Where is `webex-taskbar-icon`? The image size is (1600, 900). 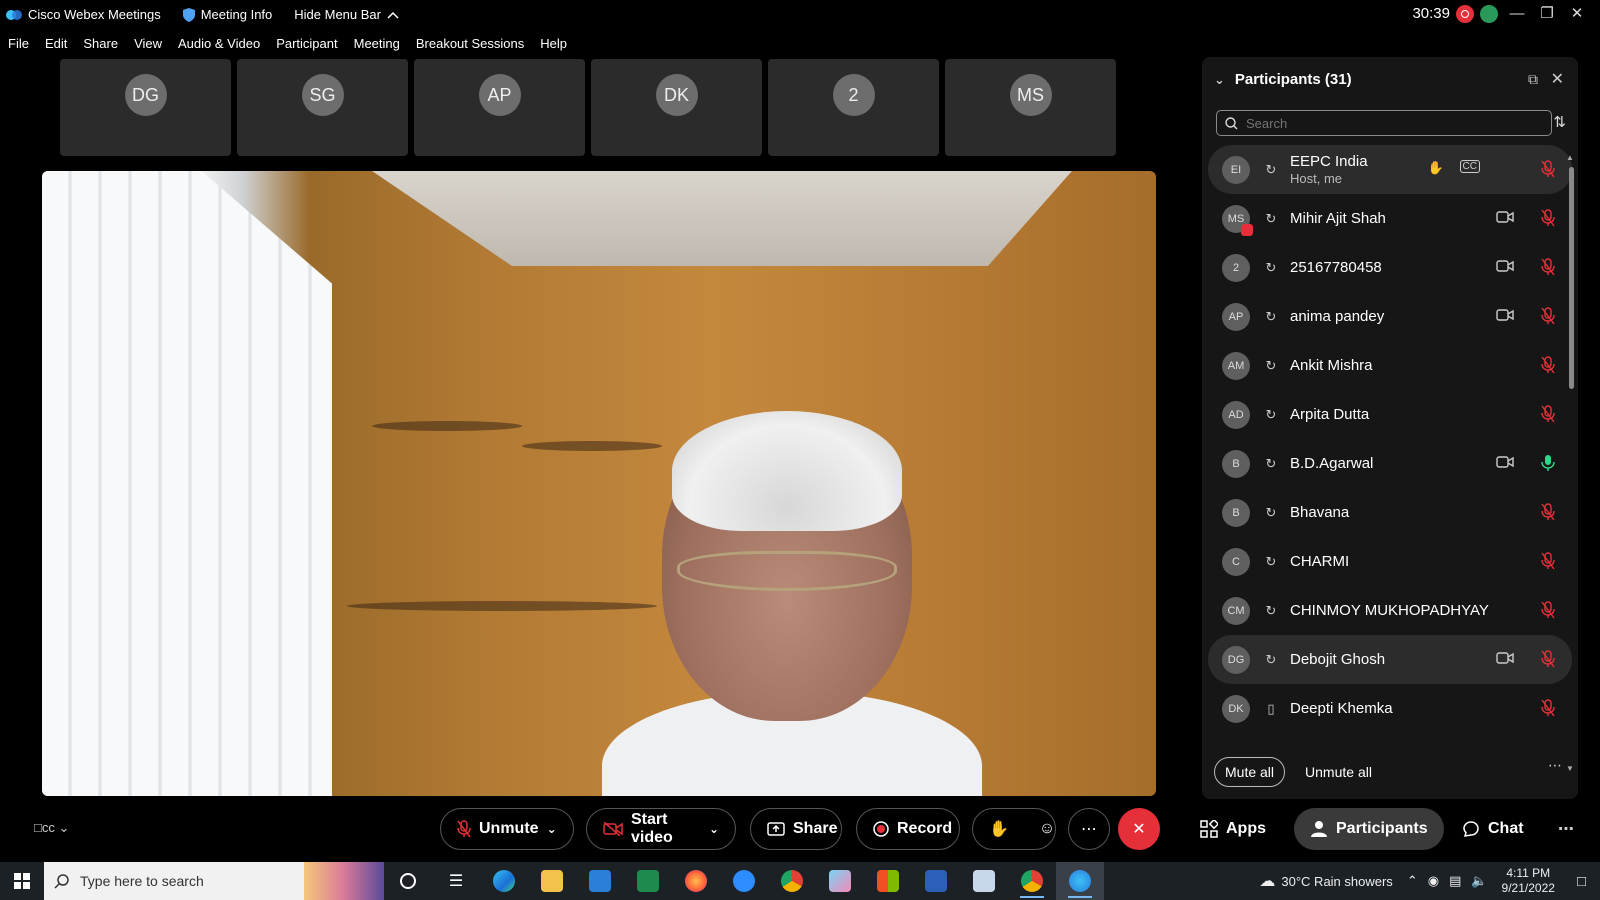
webex-taskbar-icon is located at coordinates (1080, 881).